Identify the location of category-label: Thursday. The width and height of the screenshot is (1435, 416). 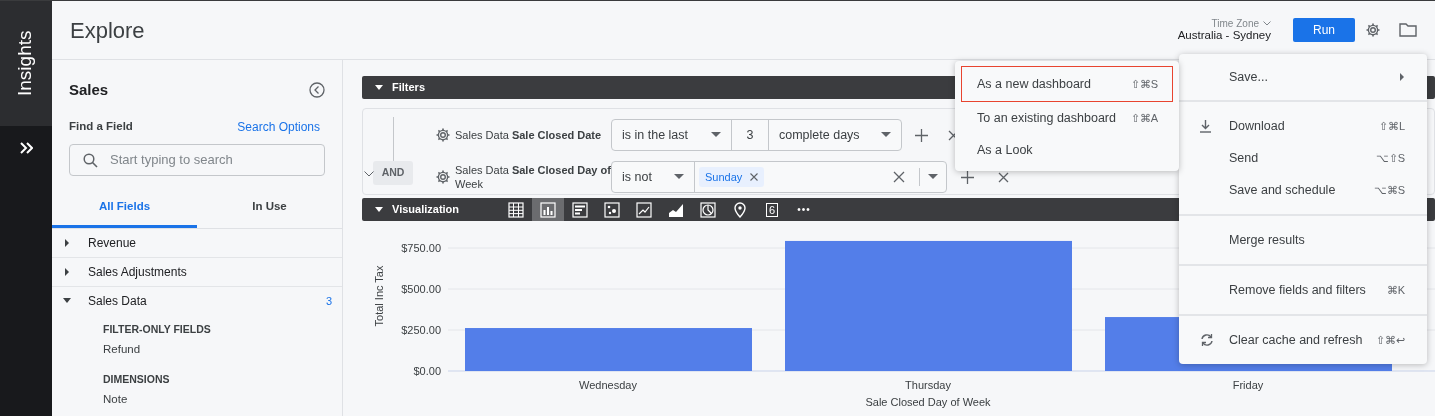
(928, 385).